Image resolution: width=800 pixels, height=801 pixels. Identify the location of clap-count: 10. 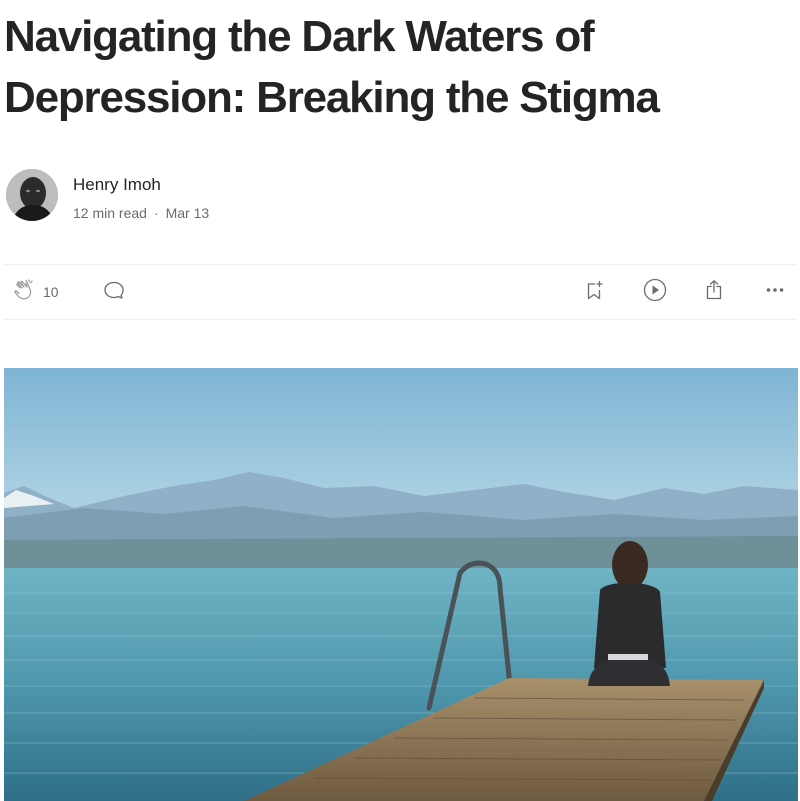
(51, 292).